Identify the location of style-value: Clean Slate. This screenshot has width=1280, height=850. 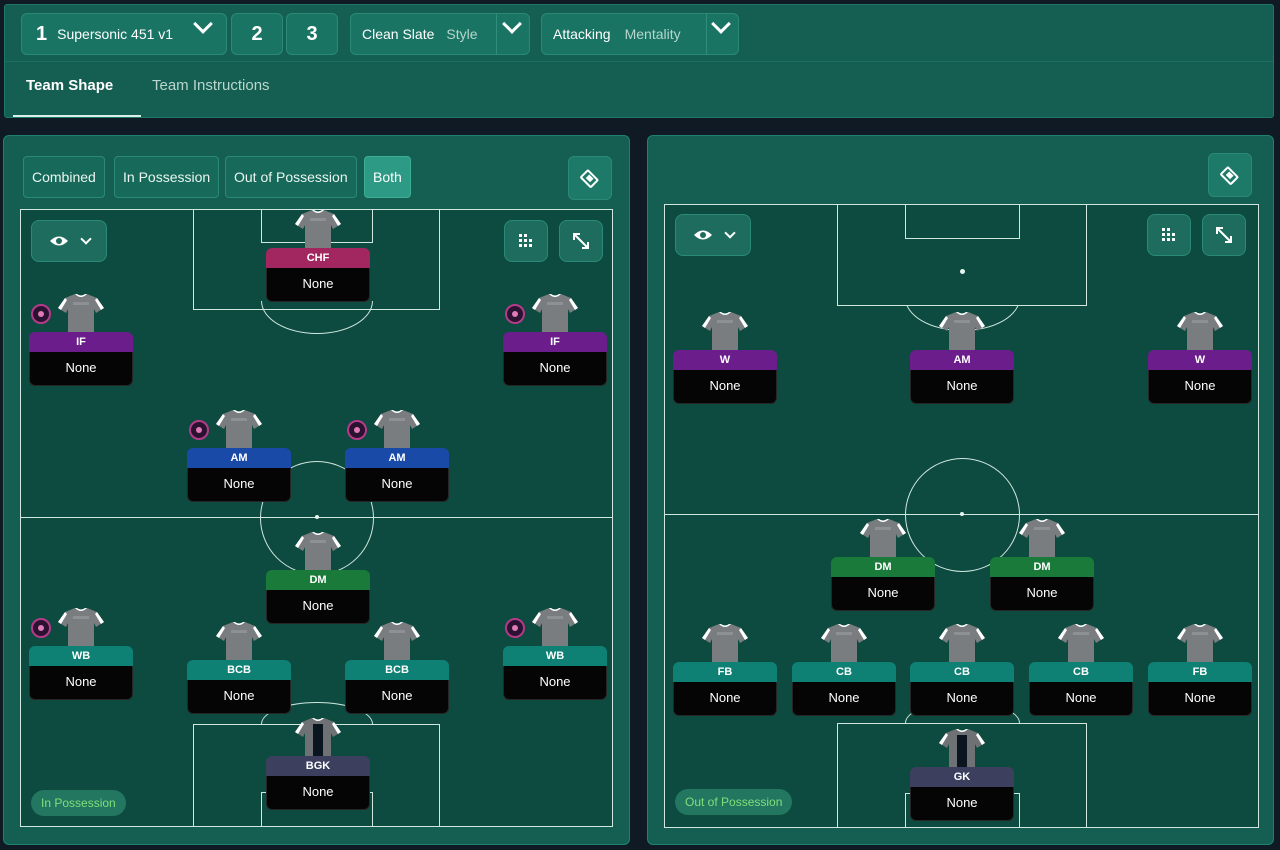
(398, 34).